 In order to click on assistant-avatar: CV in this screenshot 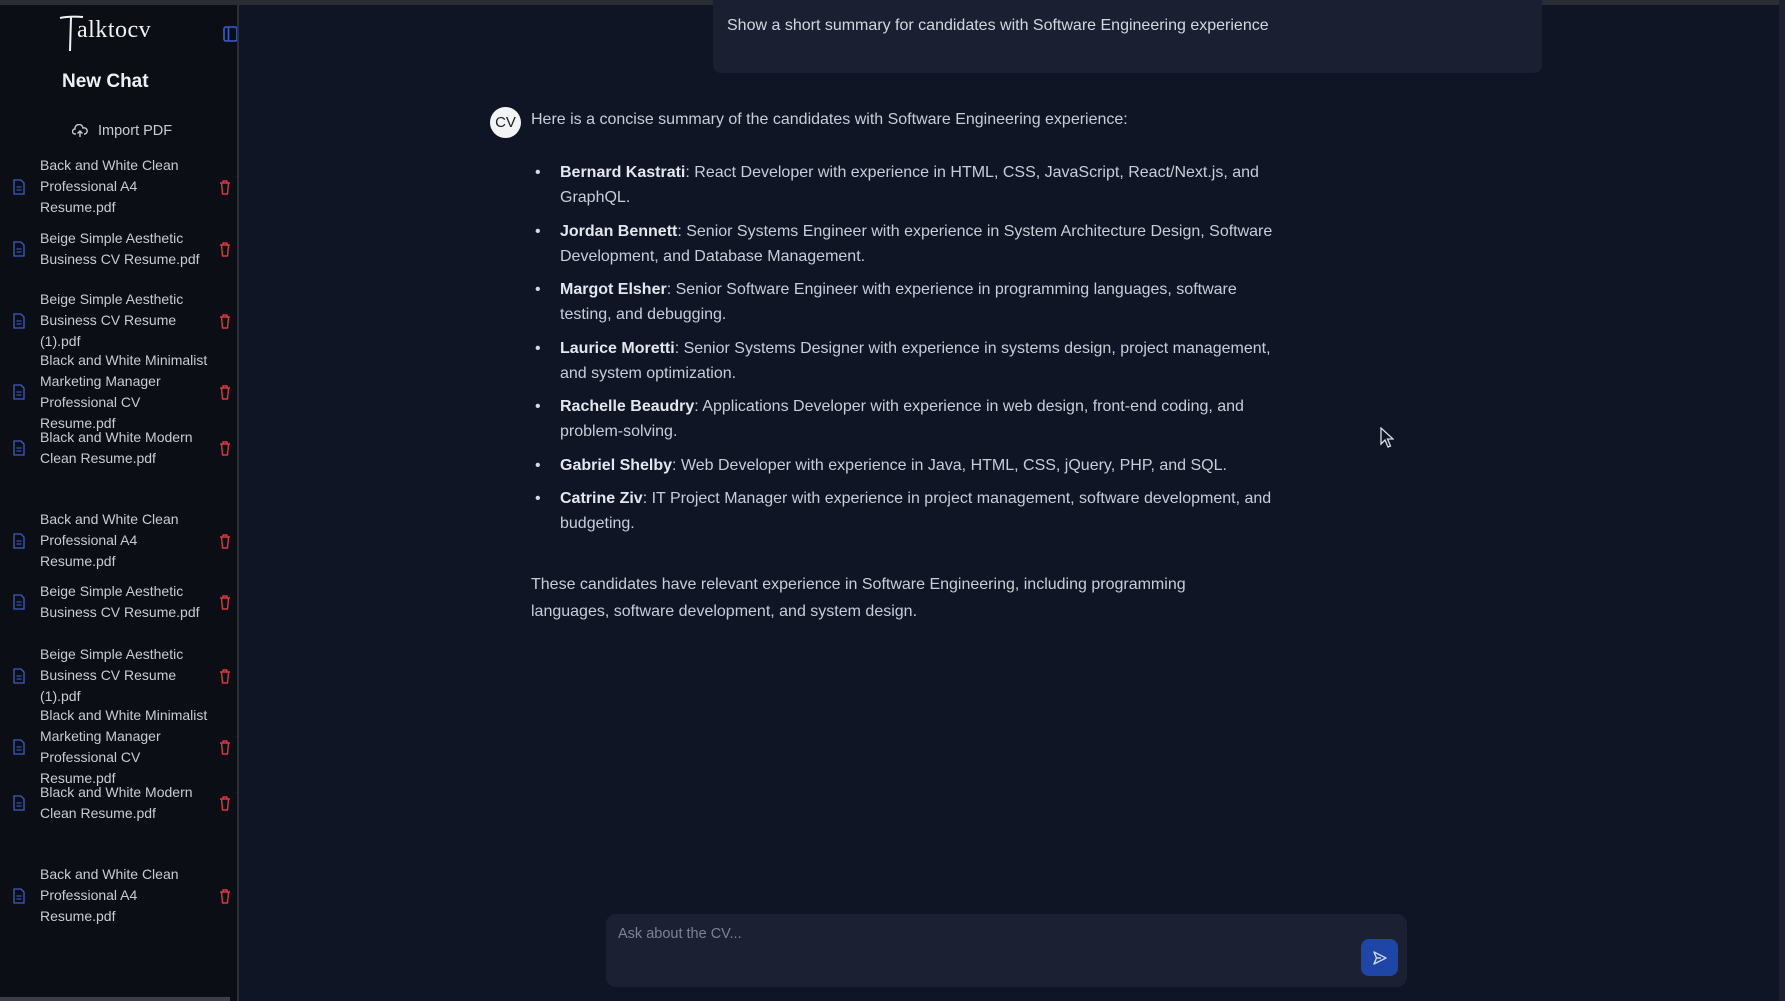, I will do `click(505, 122)`.